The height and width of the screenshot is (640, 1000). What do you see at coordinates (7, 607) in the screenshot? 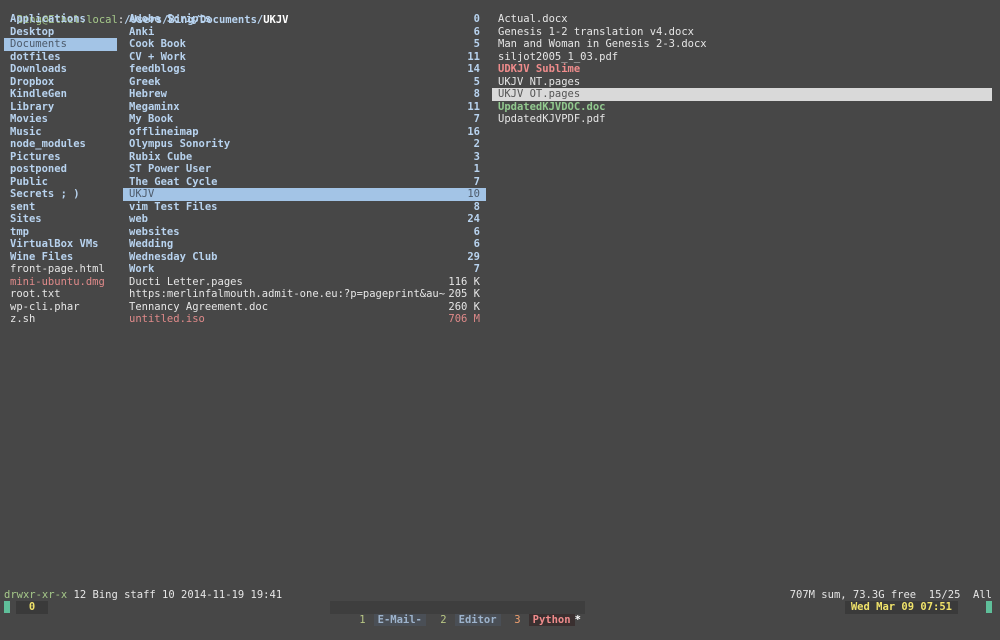
I see `cursor-block-left` at bounding box center [7, 607].